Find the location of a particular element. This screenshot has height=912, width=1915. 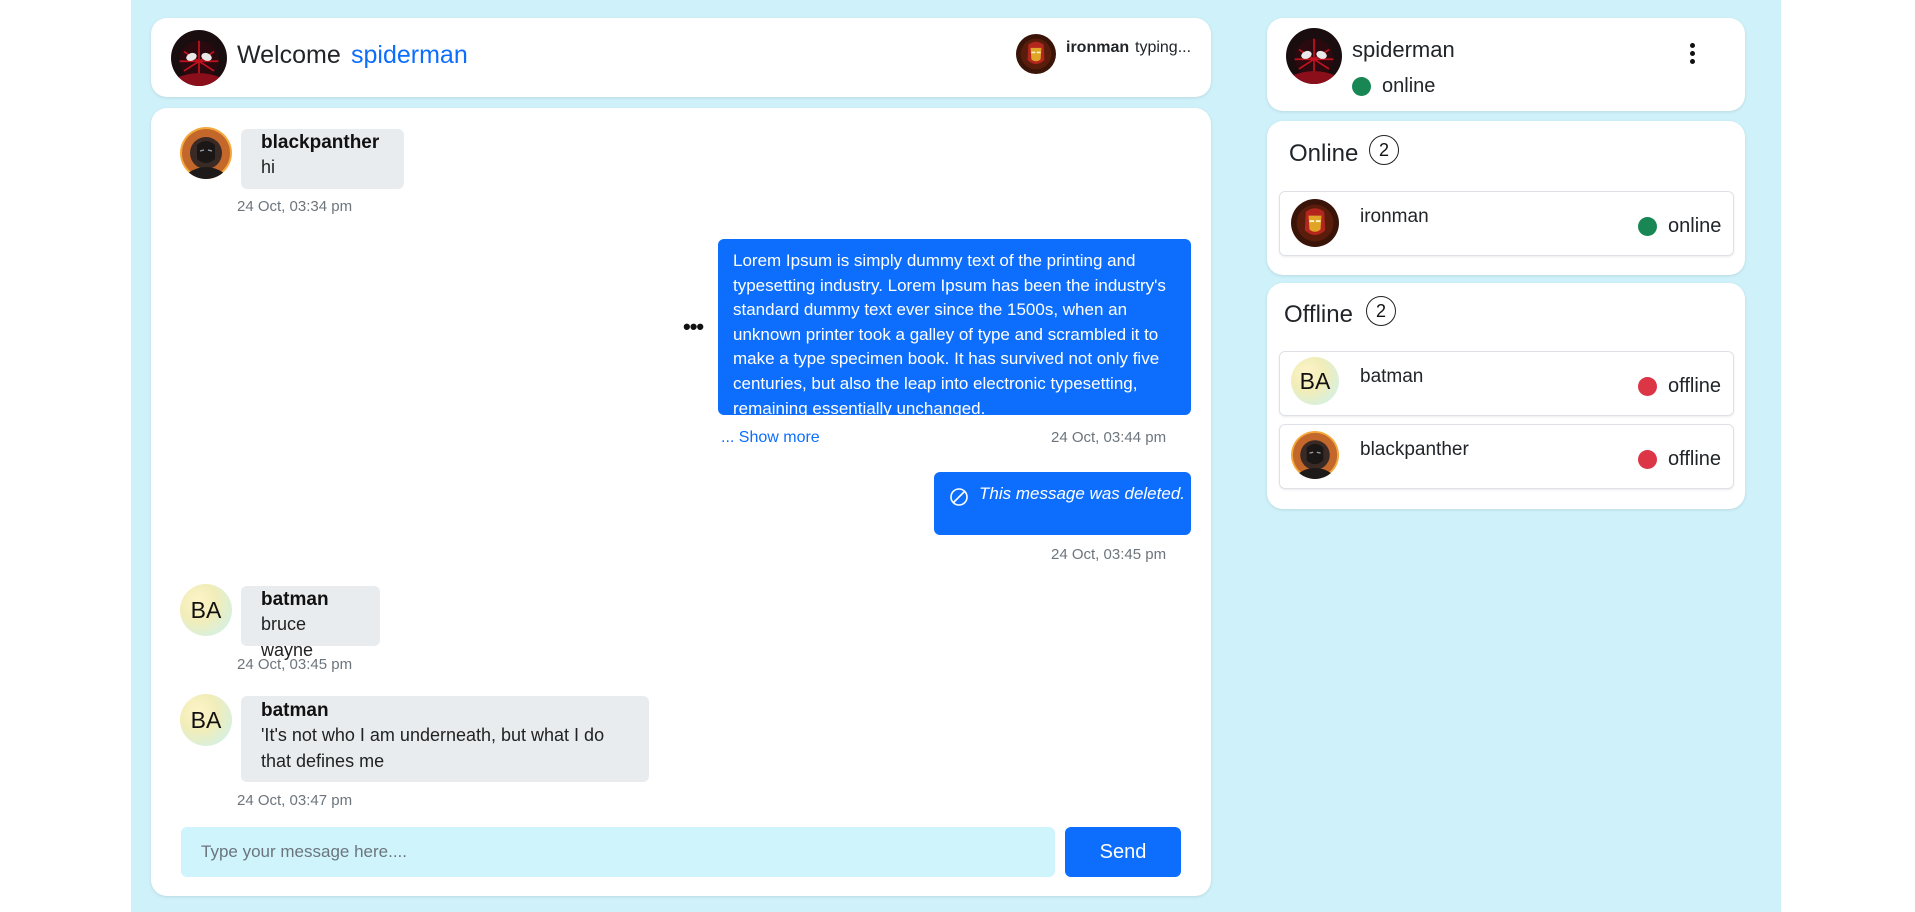

profile-name: spiderman is located at coordinates (1403, 49).